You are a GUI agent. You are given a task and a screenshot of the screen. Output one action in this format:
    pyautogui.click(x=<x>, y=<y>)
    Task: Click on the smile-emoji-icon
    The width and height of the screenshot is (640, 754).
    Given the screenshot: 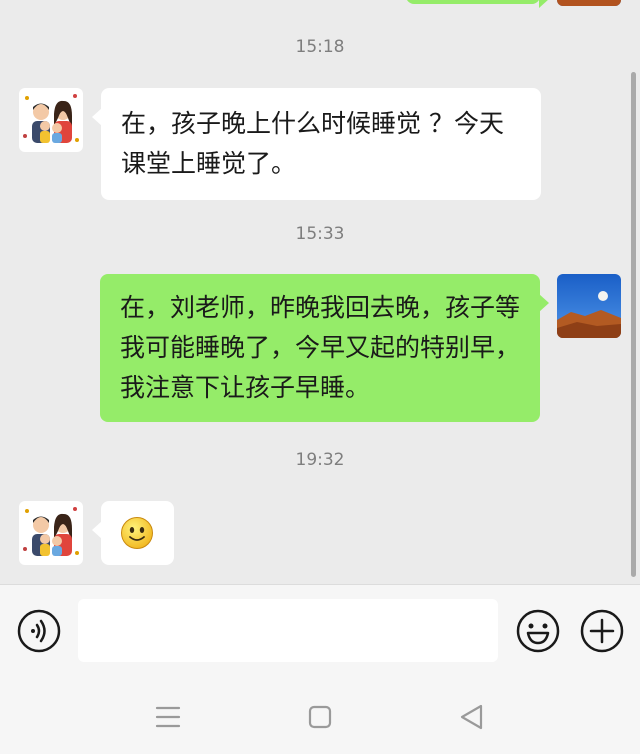 What is the action you would take?
    pyautogui.click(x=137, y=533)
    